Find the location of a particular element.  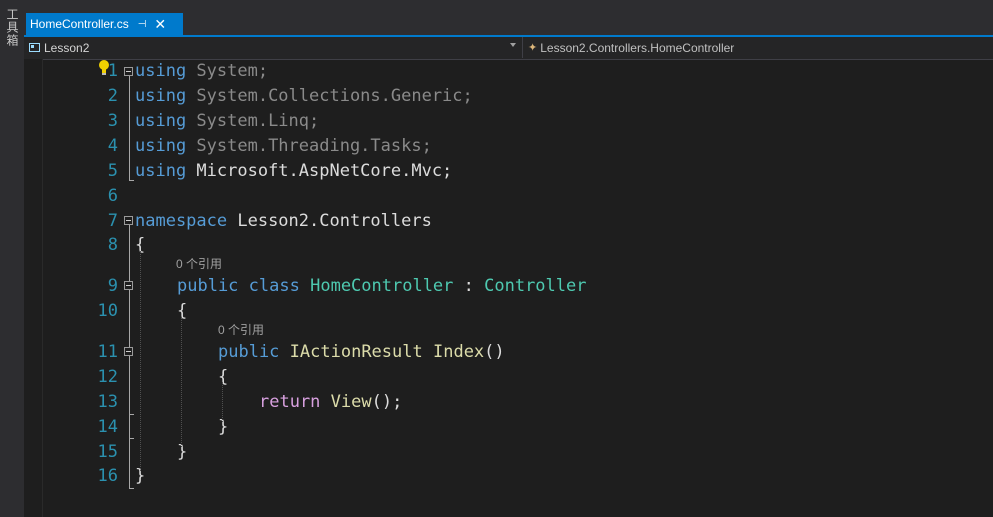

close-icon: ✕ is located at coordinates (160, 24).